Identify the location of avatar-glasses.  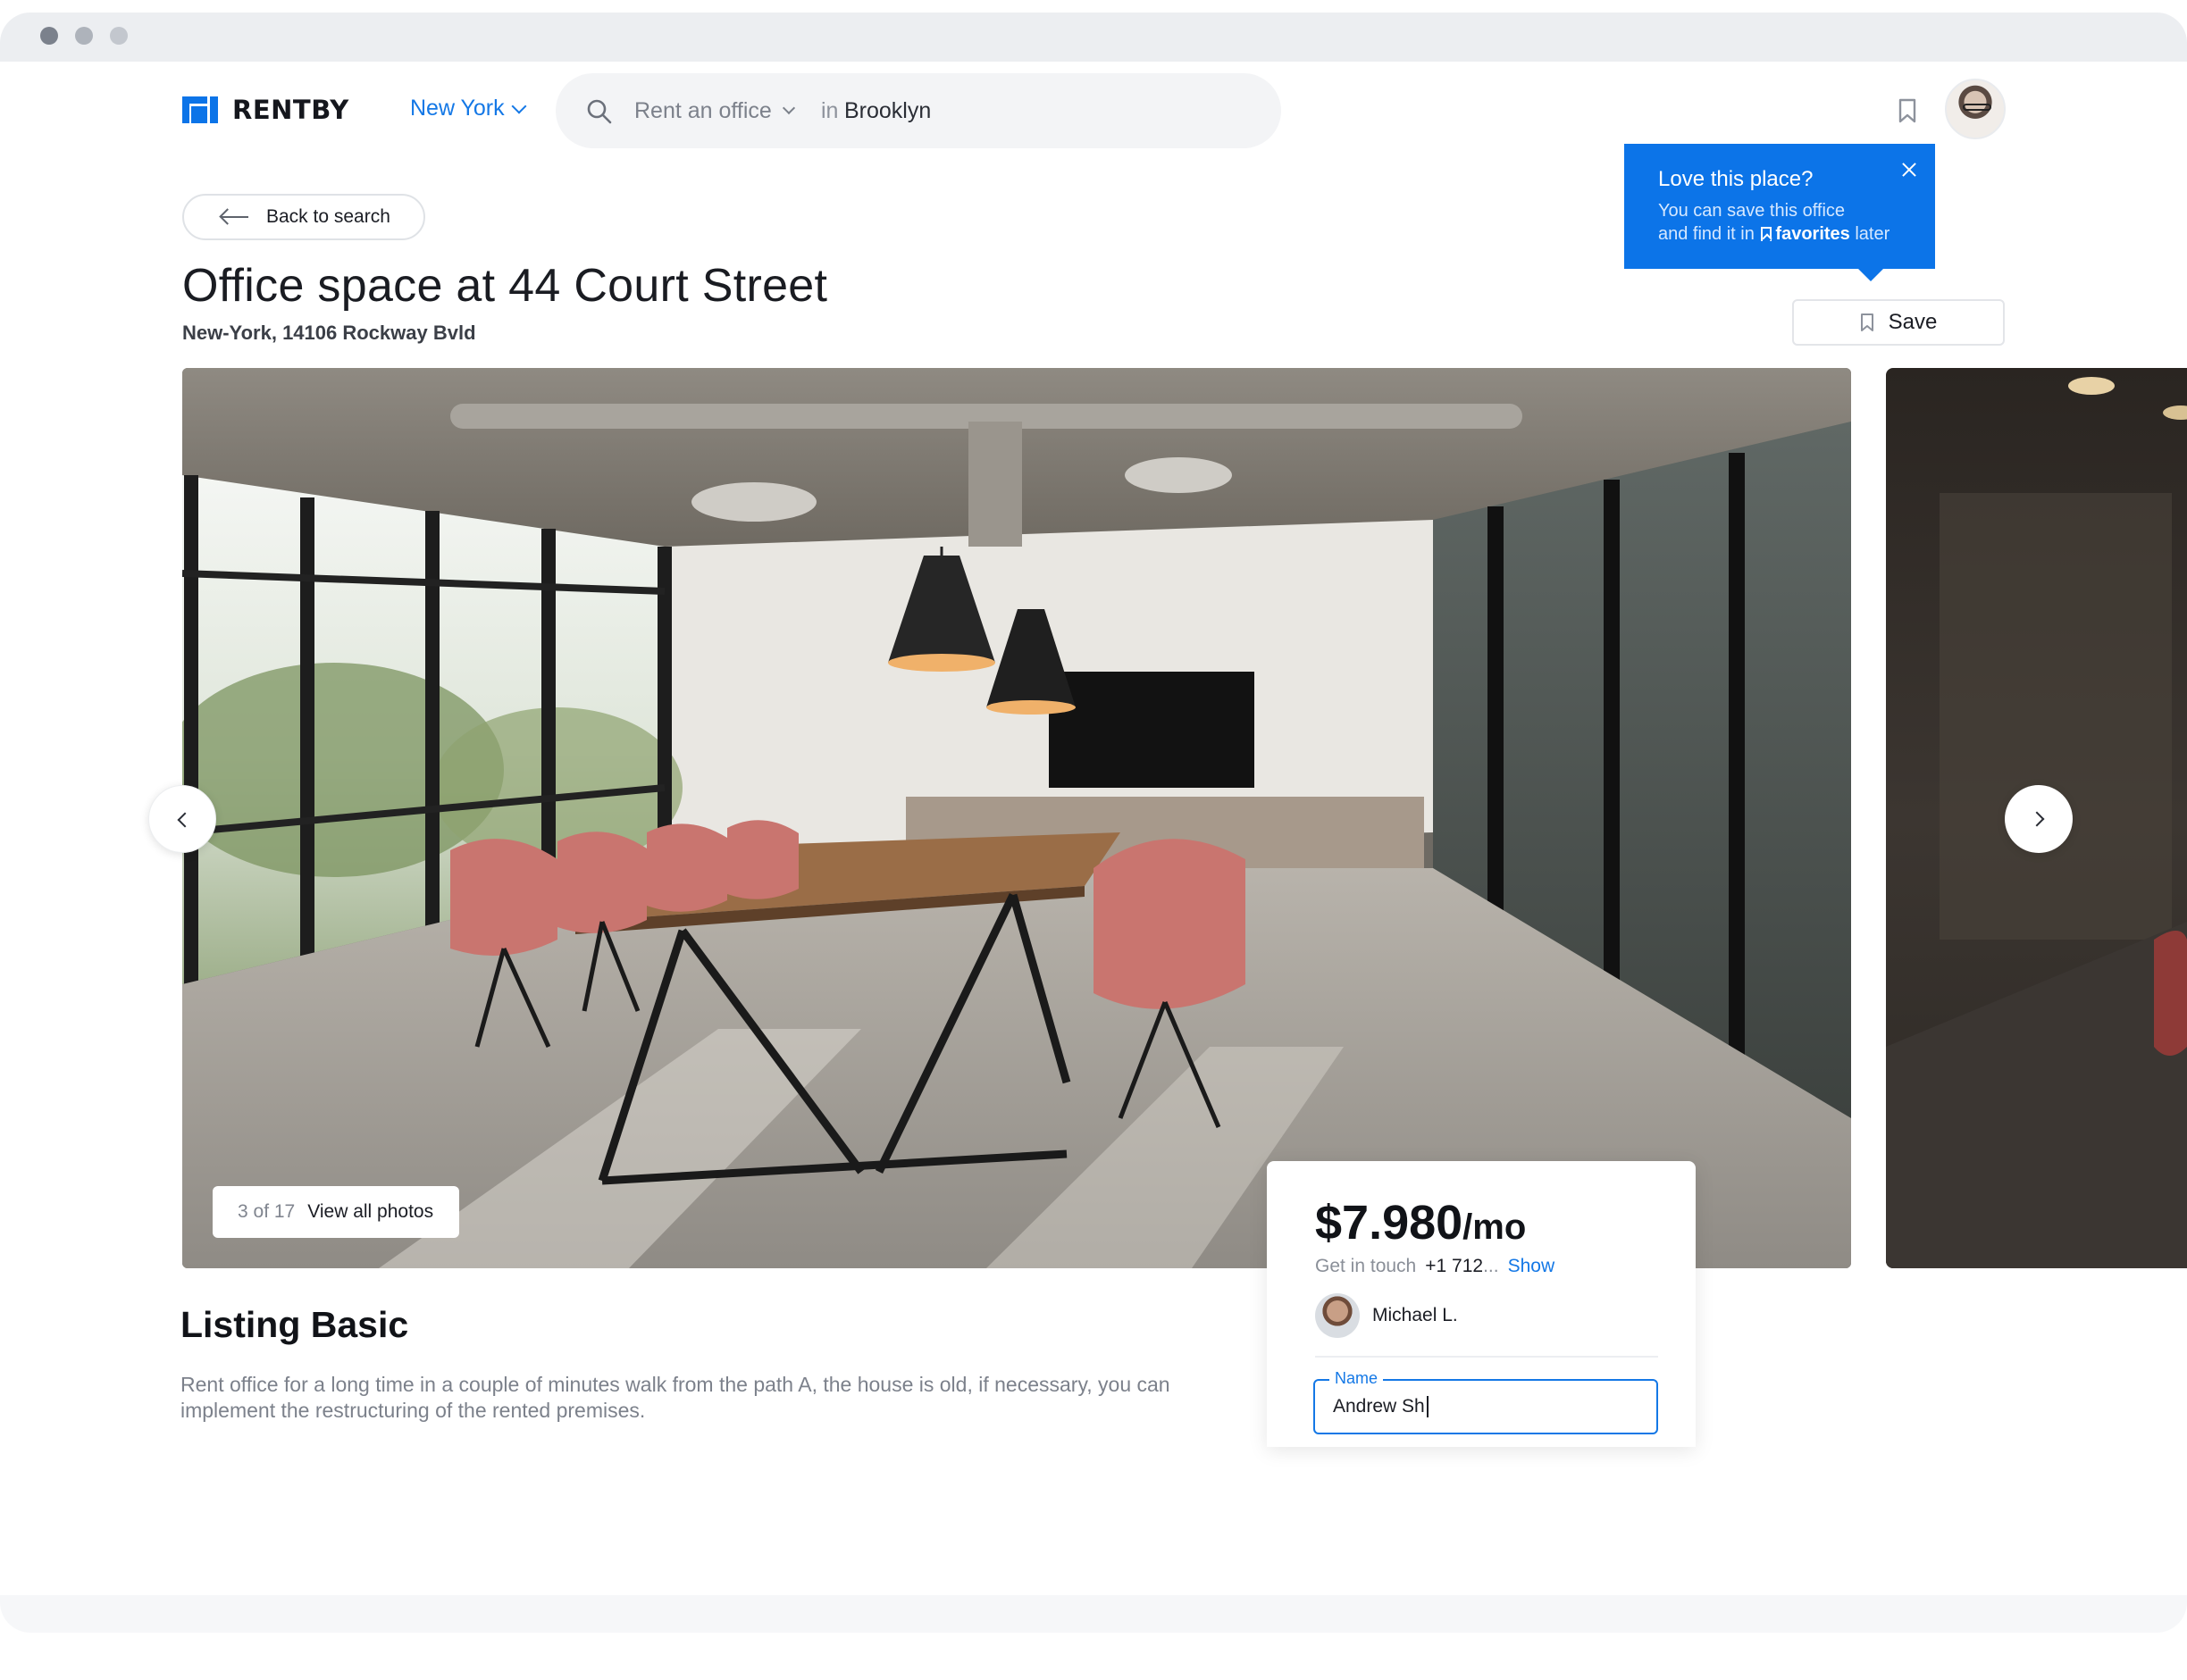
(1977, 107).